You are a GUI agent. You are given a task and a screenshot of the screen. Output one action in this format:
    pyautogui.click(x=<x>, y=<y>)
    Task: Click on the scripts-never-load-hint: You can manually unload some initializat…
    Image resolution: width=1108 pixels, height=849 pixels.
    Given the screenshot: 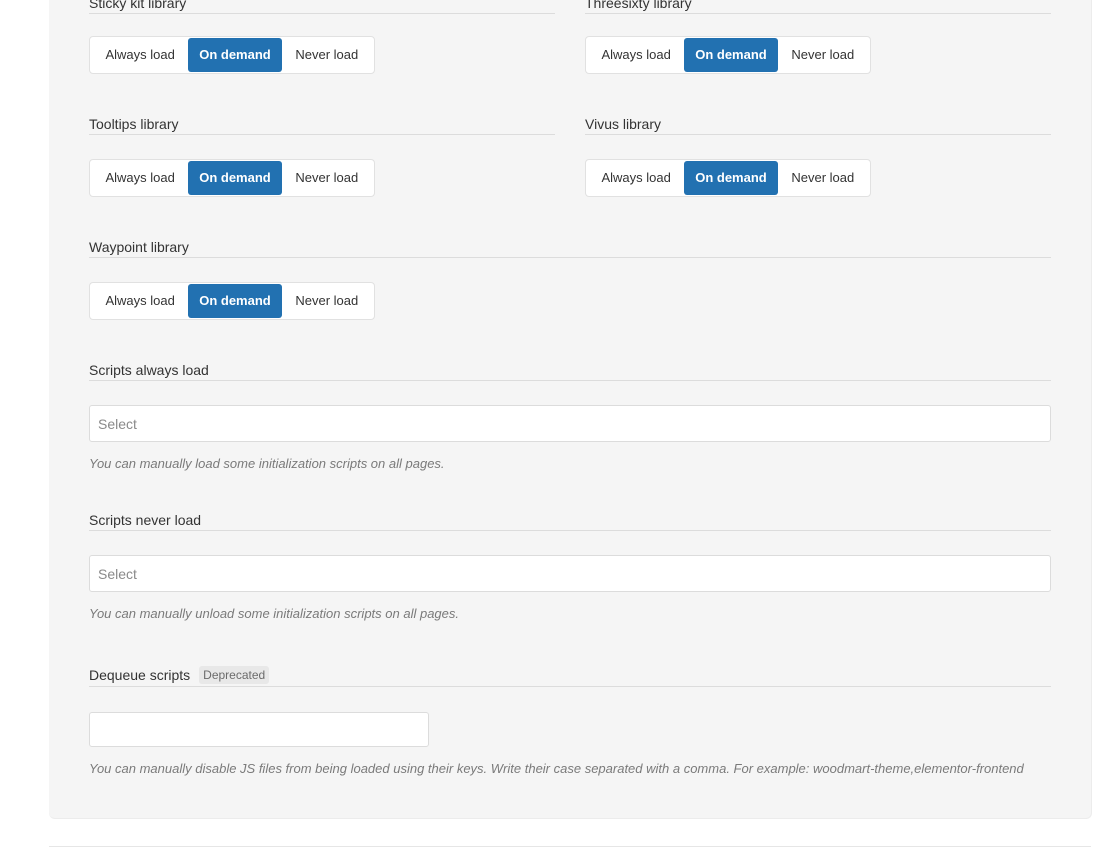 What is the action you would take?
    pyautogui.click(x=274, y=613)
    